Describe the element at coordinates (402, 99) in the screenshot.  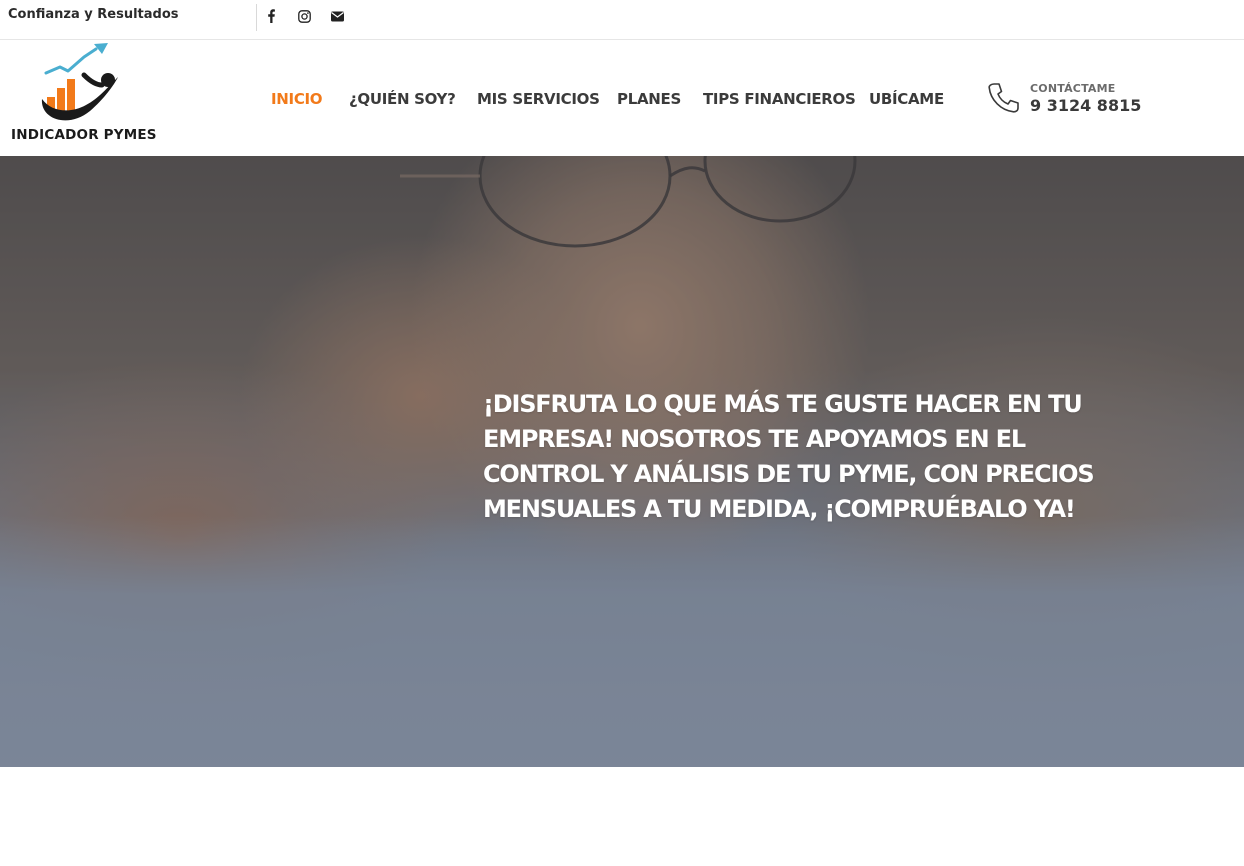
I see `nav-item-quien-soy: ¿QUIÉN SOY?` at that location.